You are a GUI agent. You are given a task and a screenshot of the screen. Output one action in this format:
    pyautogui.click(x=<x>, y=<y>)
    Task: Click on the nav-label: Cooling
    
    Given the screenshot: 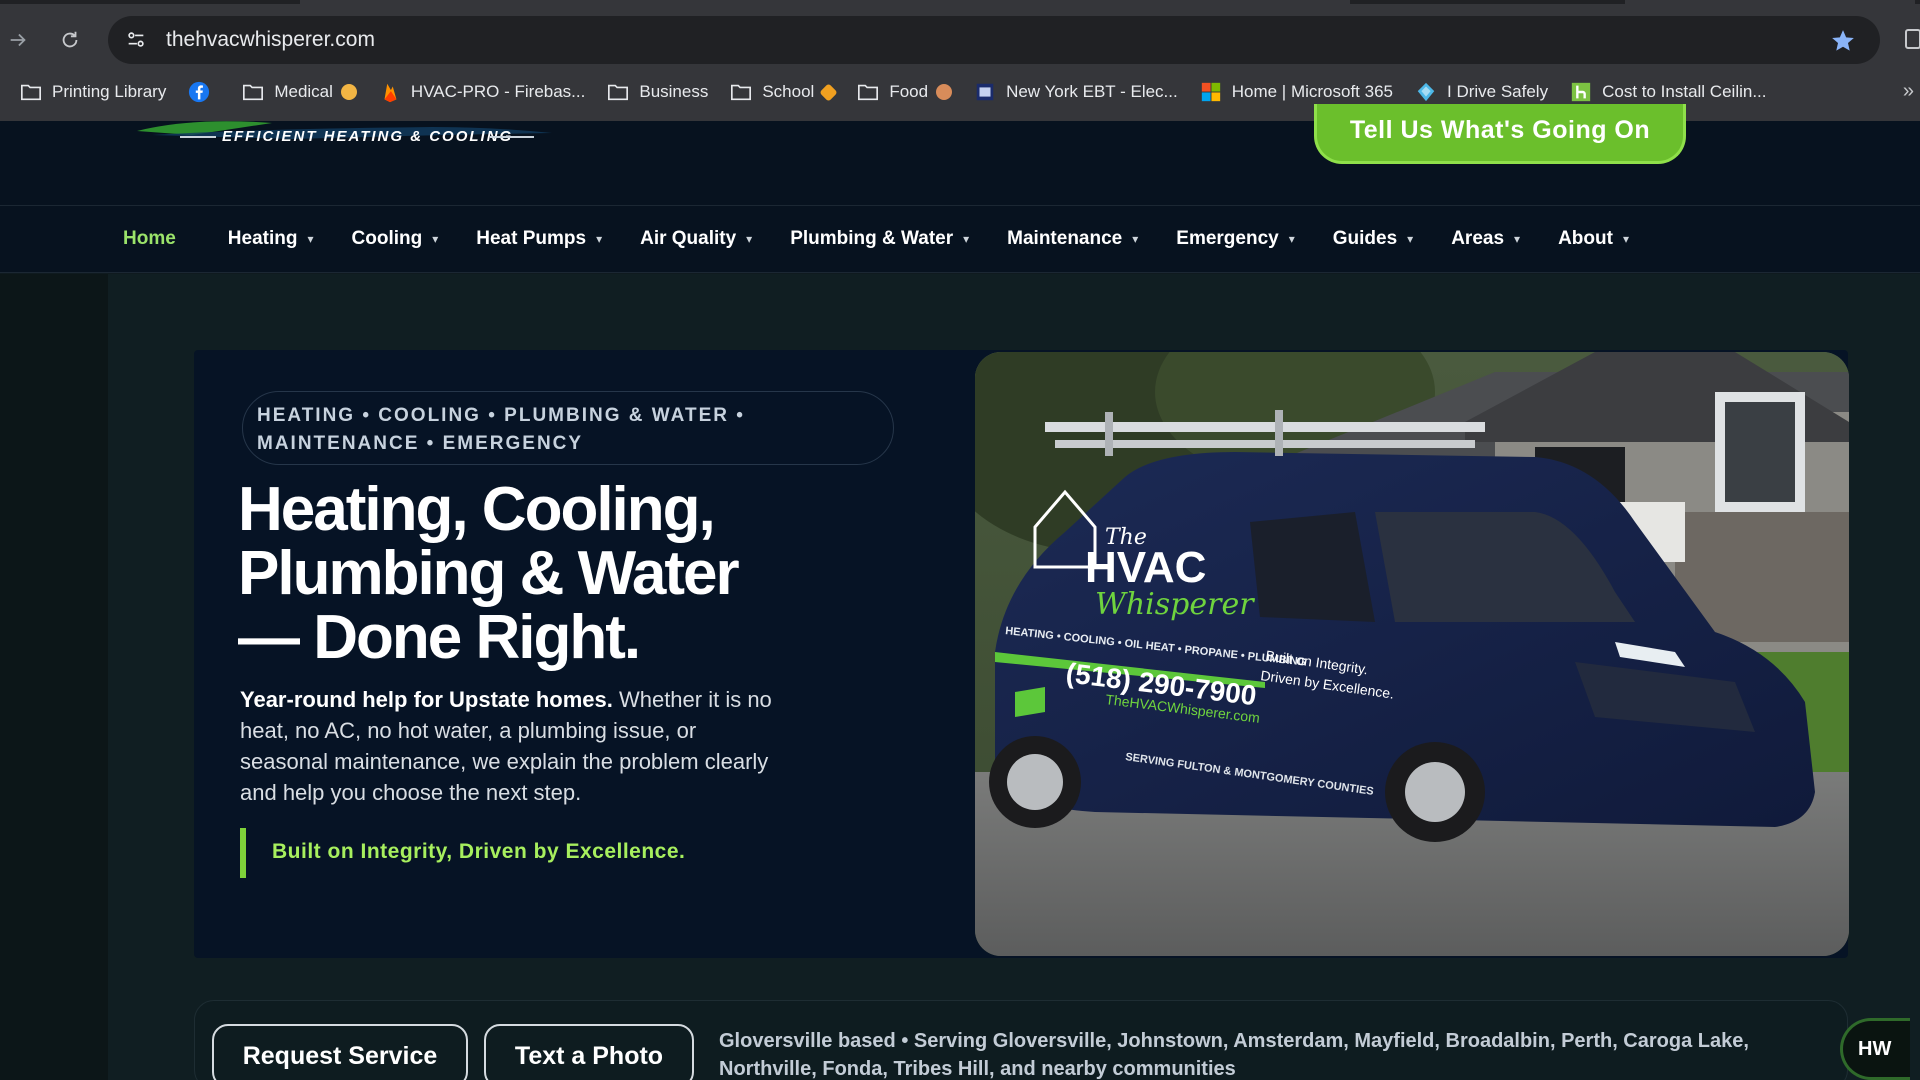 What is the action you would take?
    pyautogui.click(x=387, y=238)
    